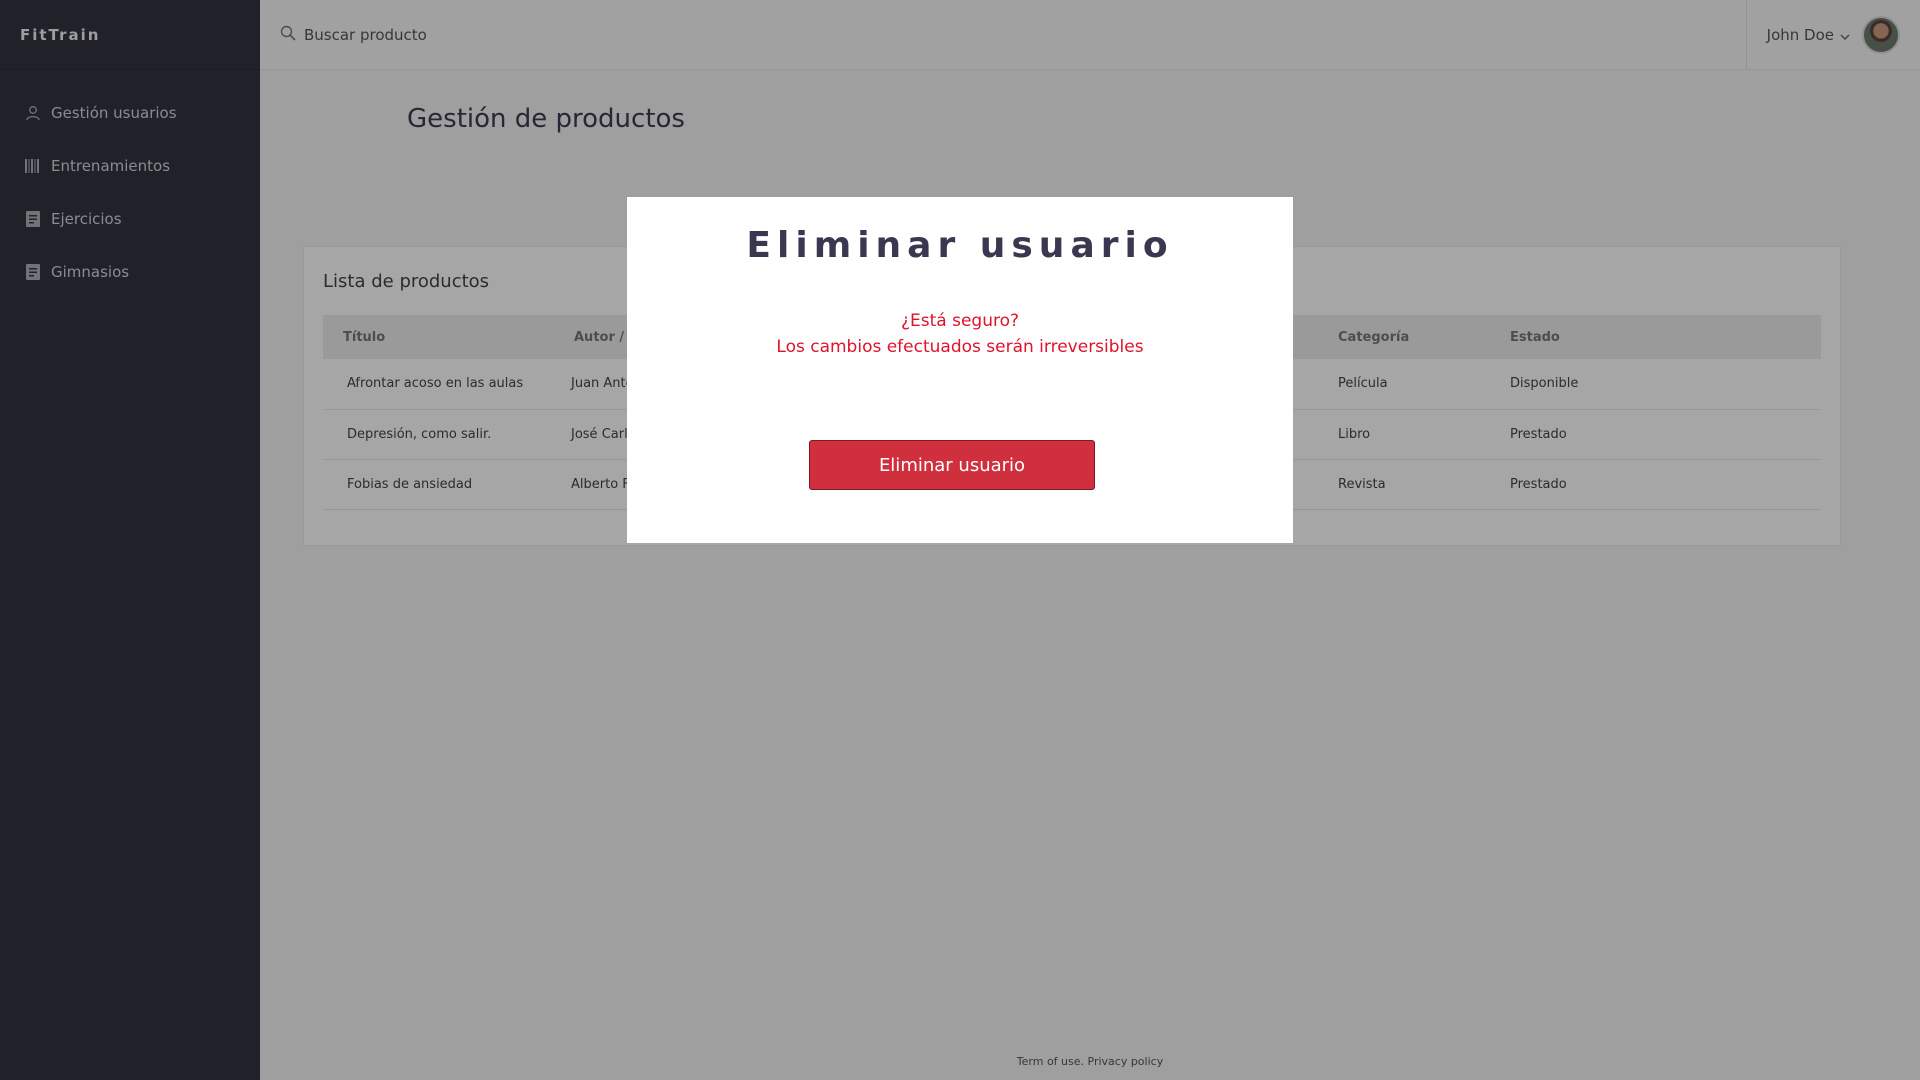 This screenshot has width=1920, height=1080. Describe the element at coordinates (960, 245) in the screenshot. I see `modal-title: Eliminar usuario` at that location.